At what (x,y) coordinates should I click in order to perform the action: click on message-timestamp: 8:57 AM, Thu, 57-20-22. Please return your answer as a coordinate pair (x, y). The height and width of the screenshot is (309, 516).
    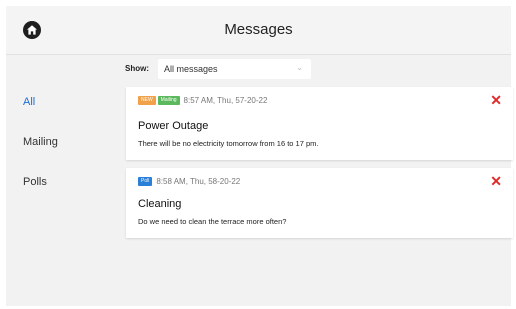
    Looking at the image, I should click on (225, 100).